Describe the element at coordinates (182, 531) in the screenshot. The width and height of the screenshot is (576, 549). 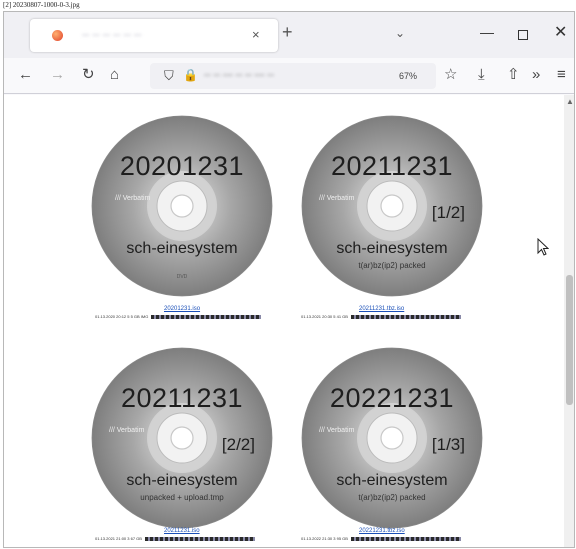
I see `file-link: 20211231.iso` at that location.